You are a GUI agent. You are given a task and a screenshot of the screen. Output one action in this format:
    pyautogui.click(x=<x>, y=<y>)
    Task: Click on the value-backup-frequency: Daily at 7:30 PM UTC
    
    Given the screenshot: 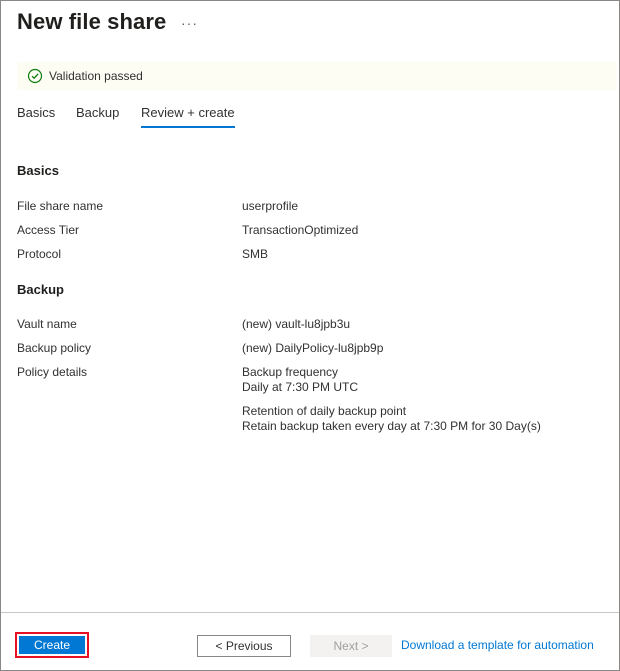 What is the action you would take?
    pyautogui.click(x=300, y=387)
    